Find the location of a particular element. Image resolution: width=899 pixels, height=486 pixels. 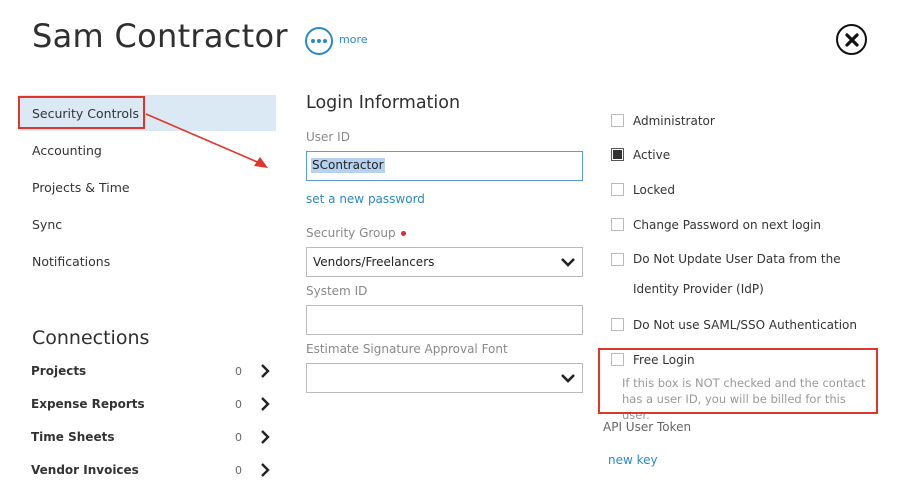

more-link: more is located at coordinates (353, 39).